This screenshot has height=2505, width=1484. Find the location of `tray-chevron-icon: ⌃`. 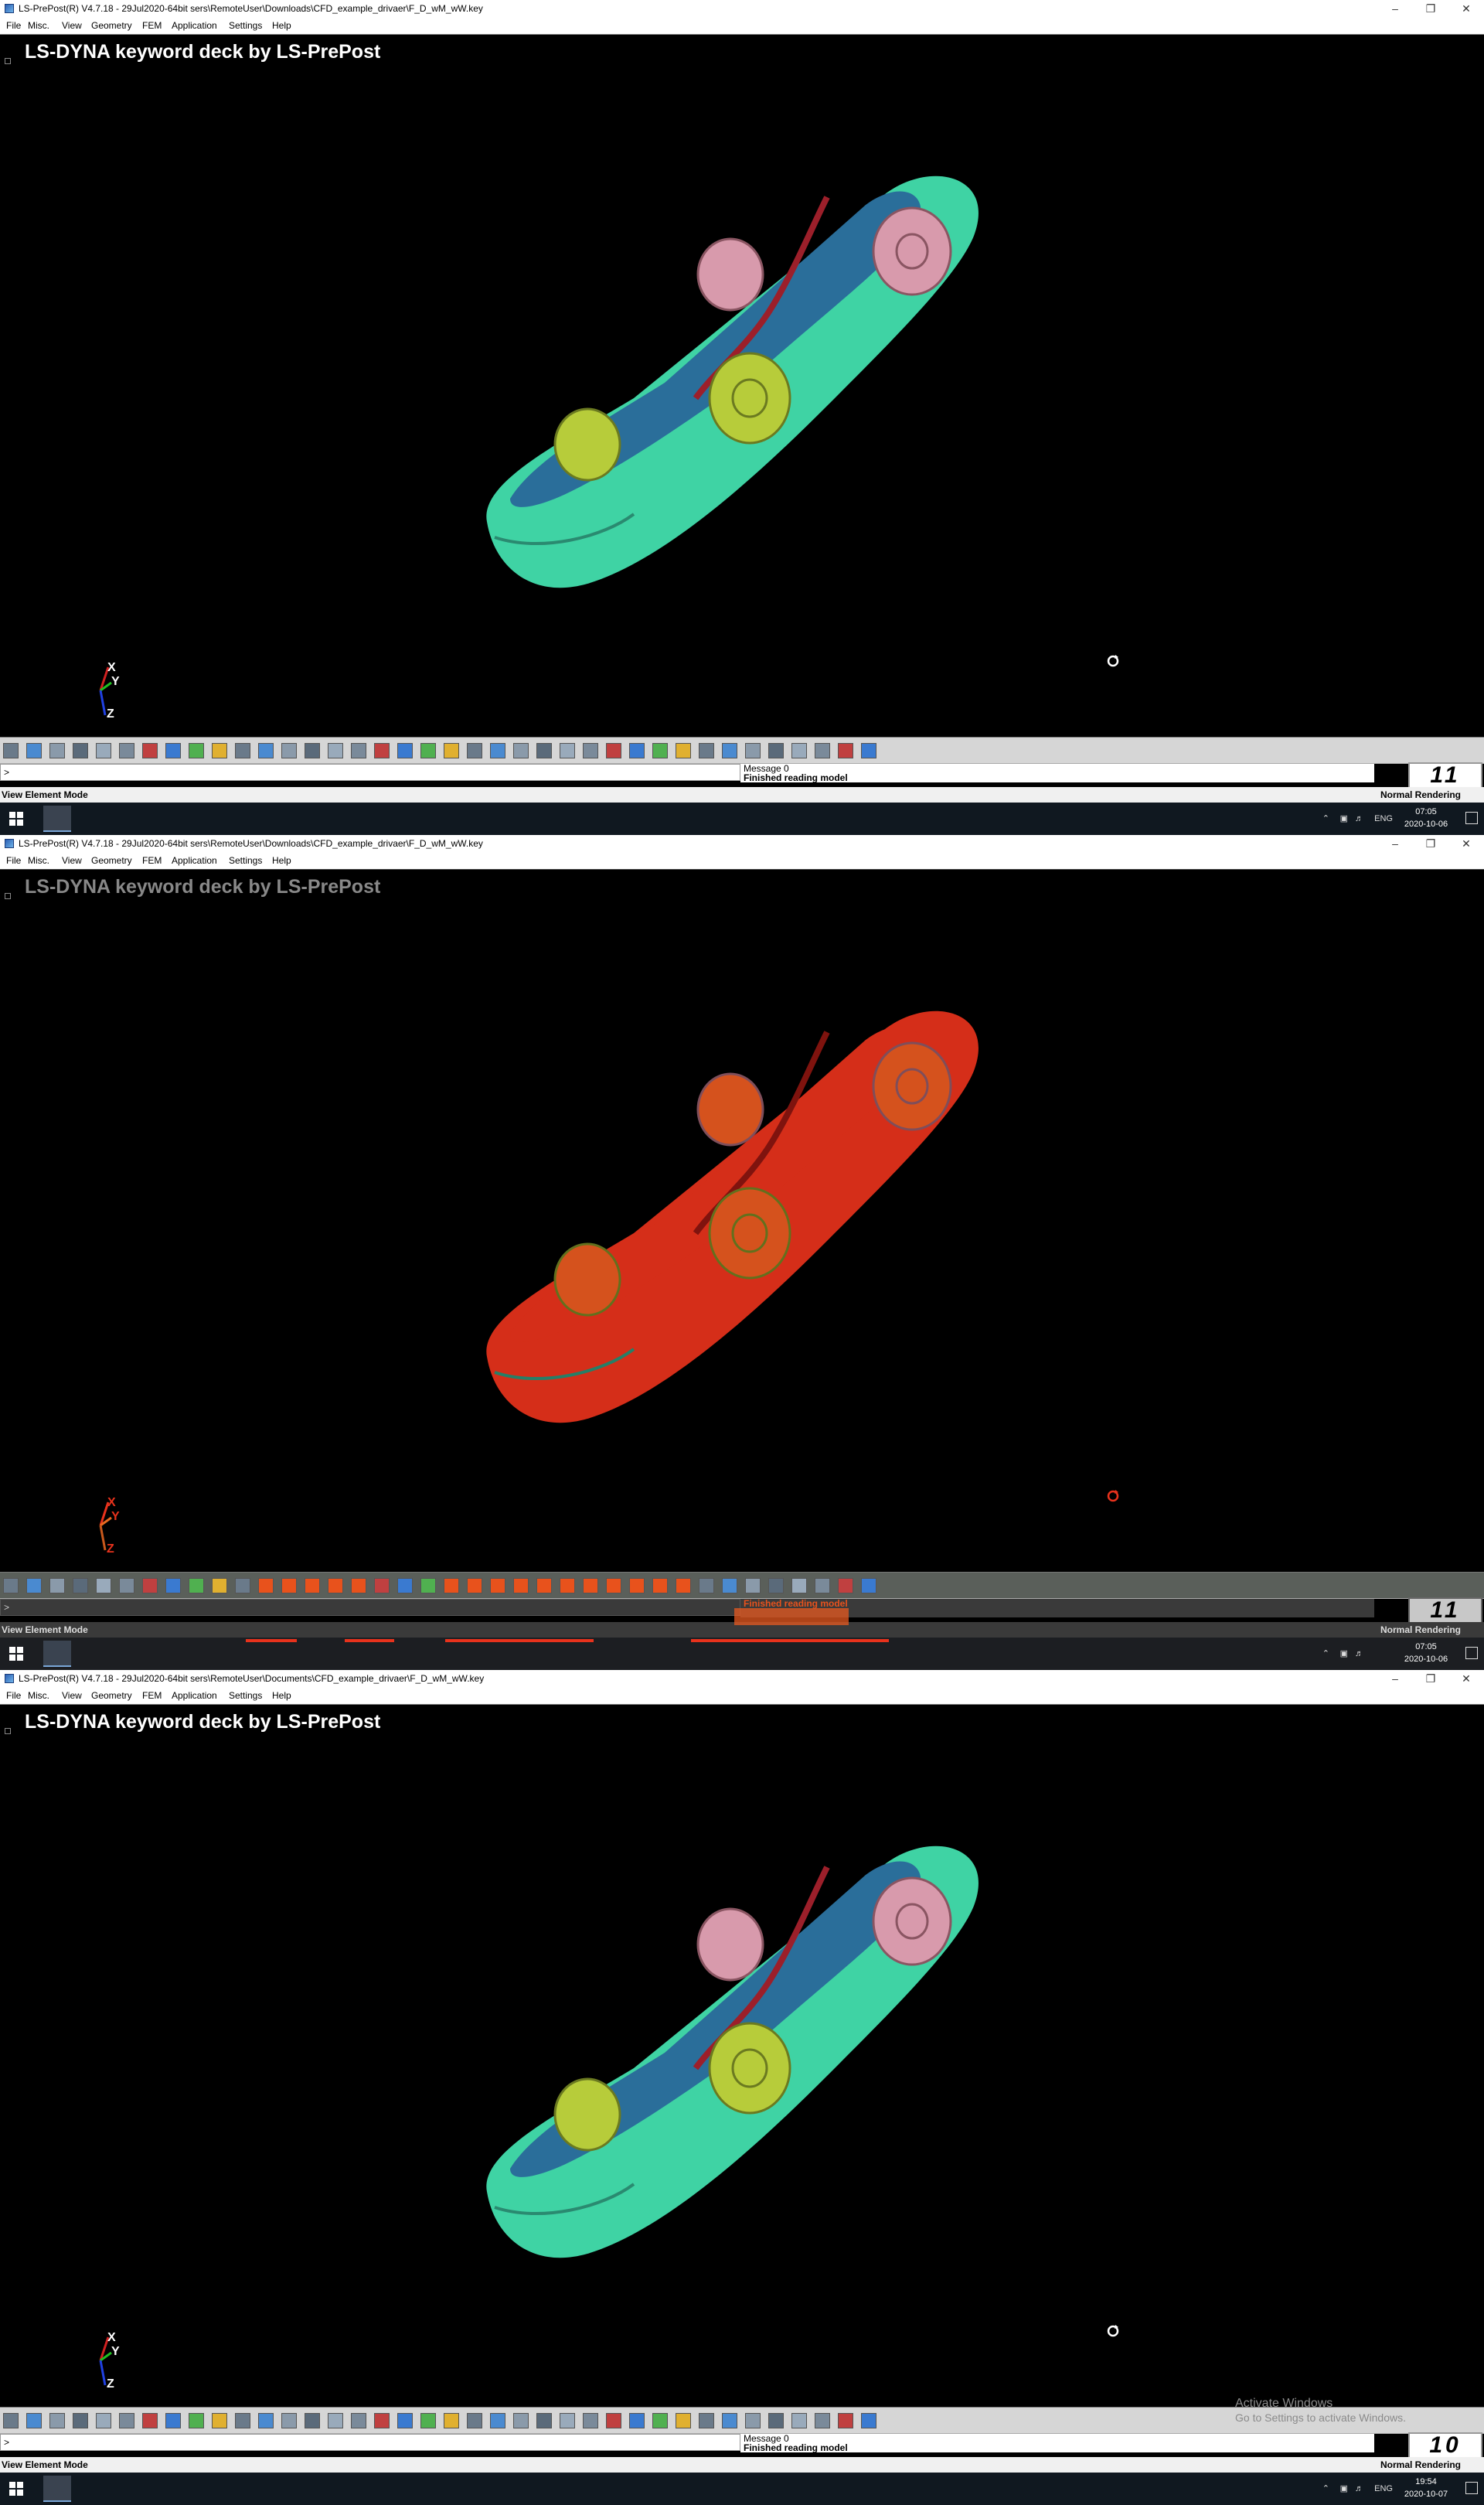

tray-chevron-icon: ⌃ is located at coordinates (1325, 1654).